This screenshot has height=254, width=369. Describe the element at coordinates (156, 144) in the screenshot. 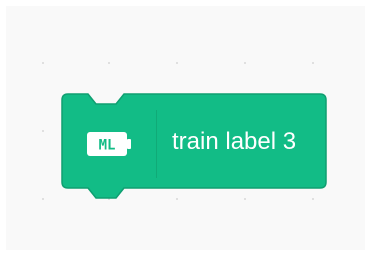

I see `block-separator` at that location.